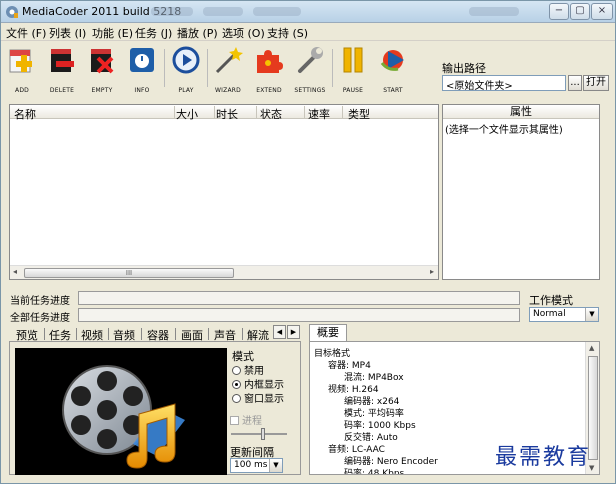 This screenshot has width=616, height=484. Describe the element at coordinates (359, 114) in the screenshot. I see `column-type: 类型` at that location.